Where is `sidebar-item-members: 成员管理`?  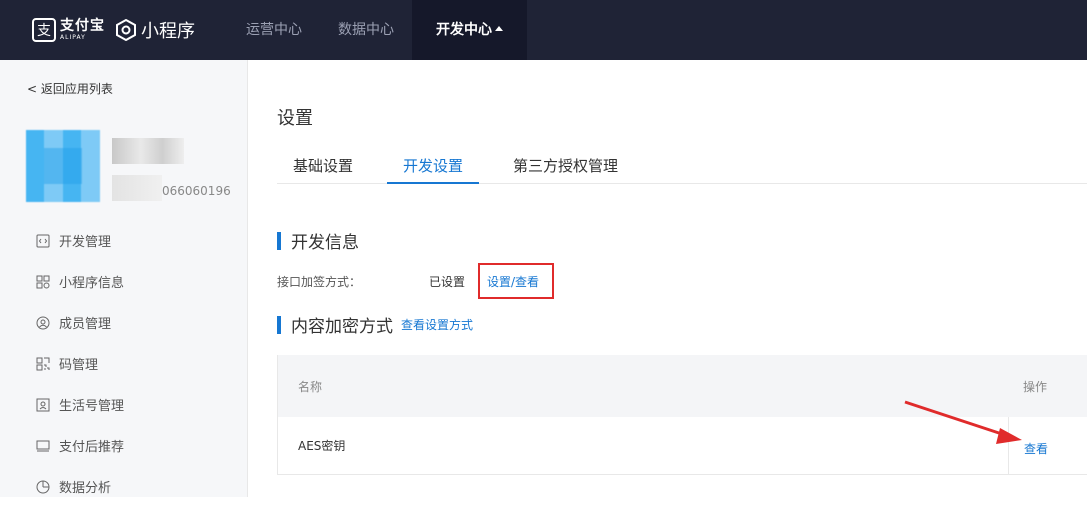
sidebar-item-members: 成员管理 is located at coordinates (80, 322).